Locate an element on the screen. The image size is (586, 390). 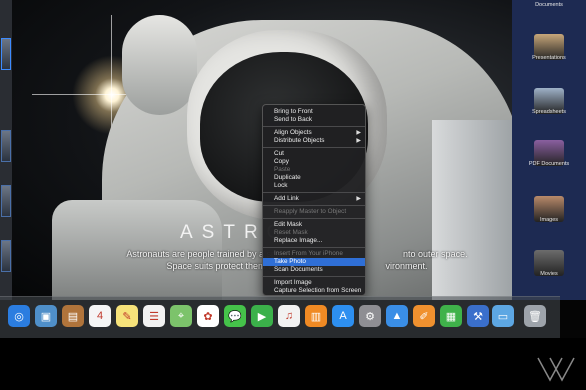
books-icon: ▥ is located at coordinates (316, 316).